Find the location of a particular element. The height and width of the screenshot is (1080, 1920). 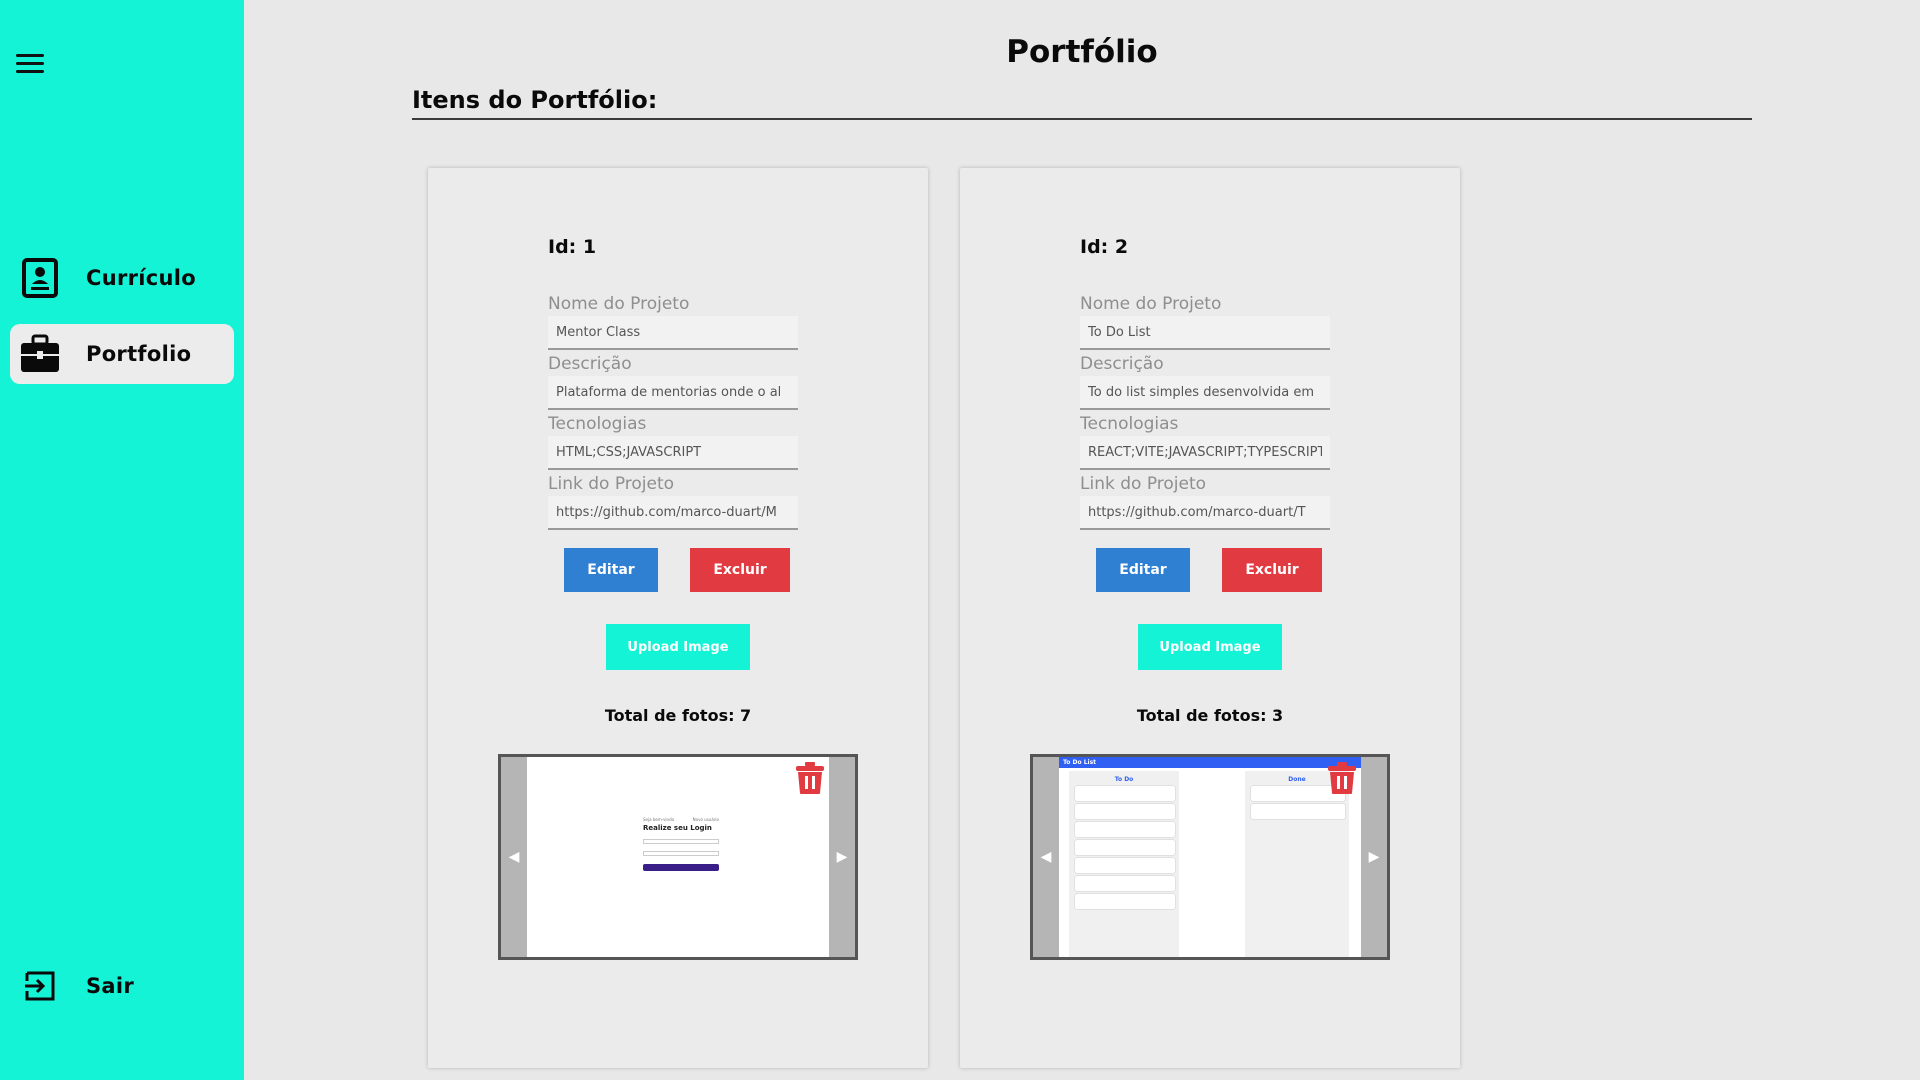

preview-done-column: Done is located at coordinates (1297, 864).